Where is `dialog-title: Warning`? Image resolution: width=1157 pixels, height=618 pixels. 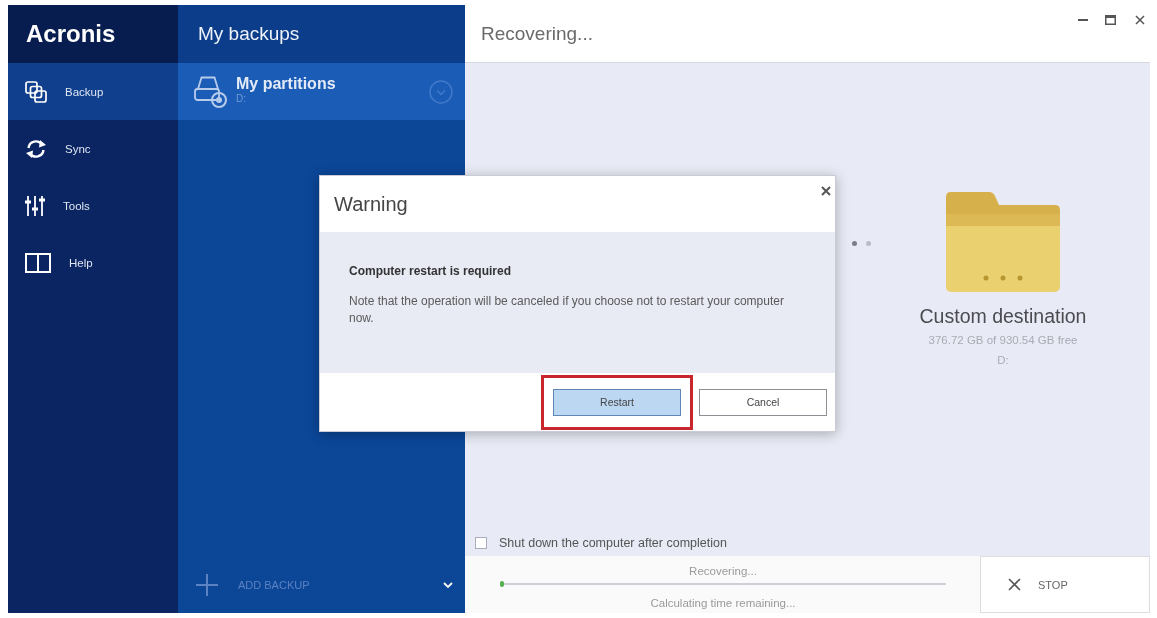 dialog-title: Warning is located at coordinates (371, 204).